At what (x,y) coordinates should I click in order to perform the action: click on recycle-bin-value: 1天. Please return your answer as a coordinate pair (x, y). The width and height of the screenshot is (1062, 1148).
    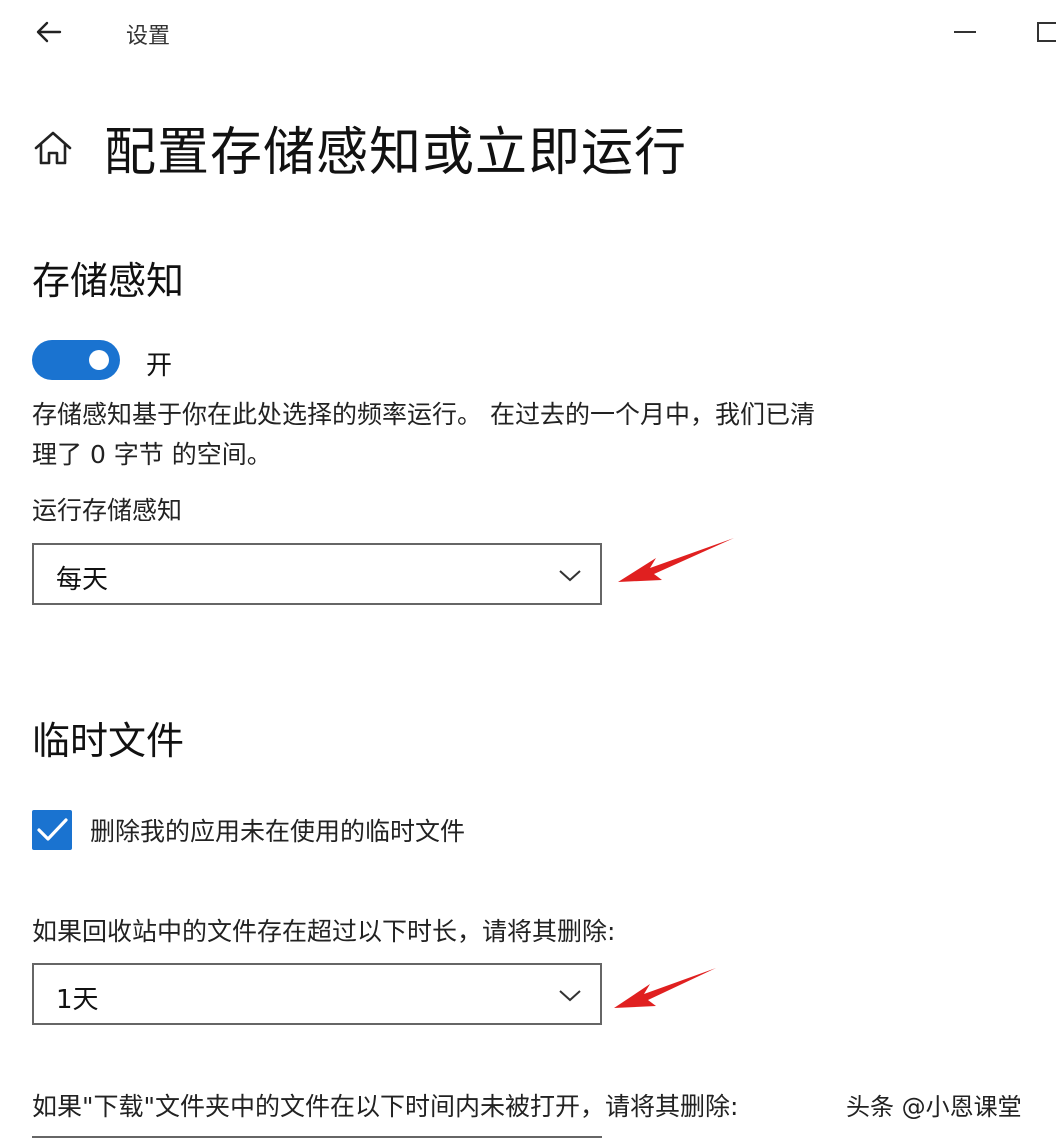
    Looking at the image, I should click on (77, 1000).